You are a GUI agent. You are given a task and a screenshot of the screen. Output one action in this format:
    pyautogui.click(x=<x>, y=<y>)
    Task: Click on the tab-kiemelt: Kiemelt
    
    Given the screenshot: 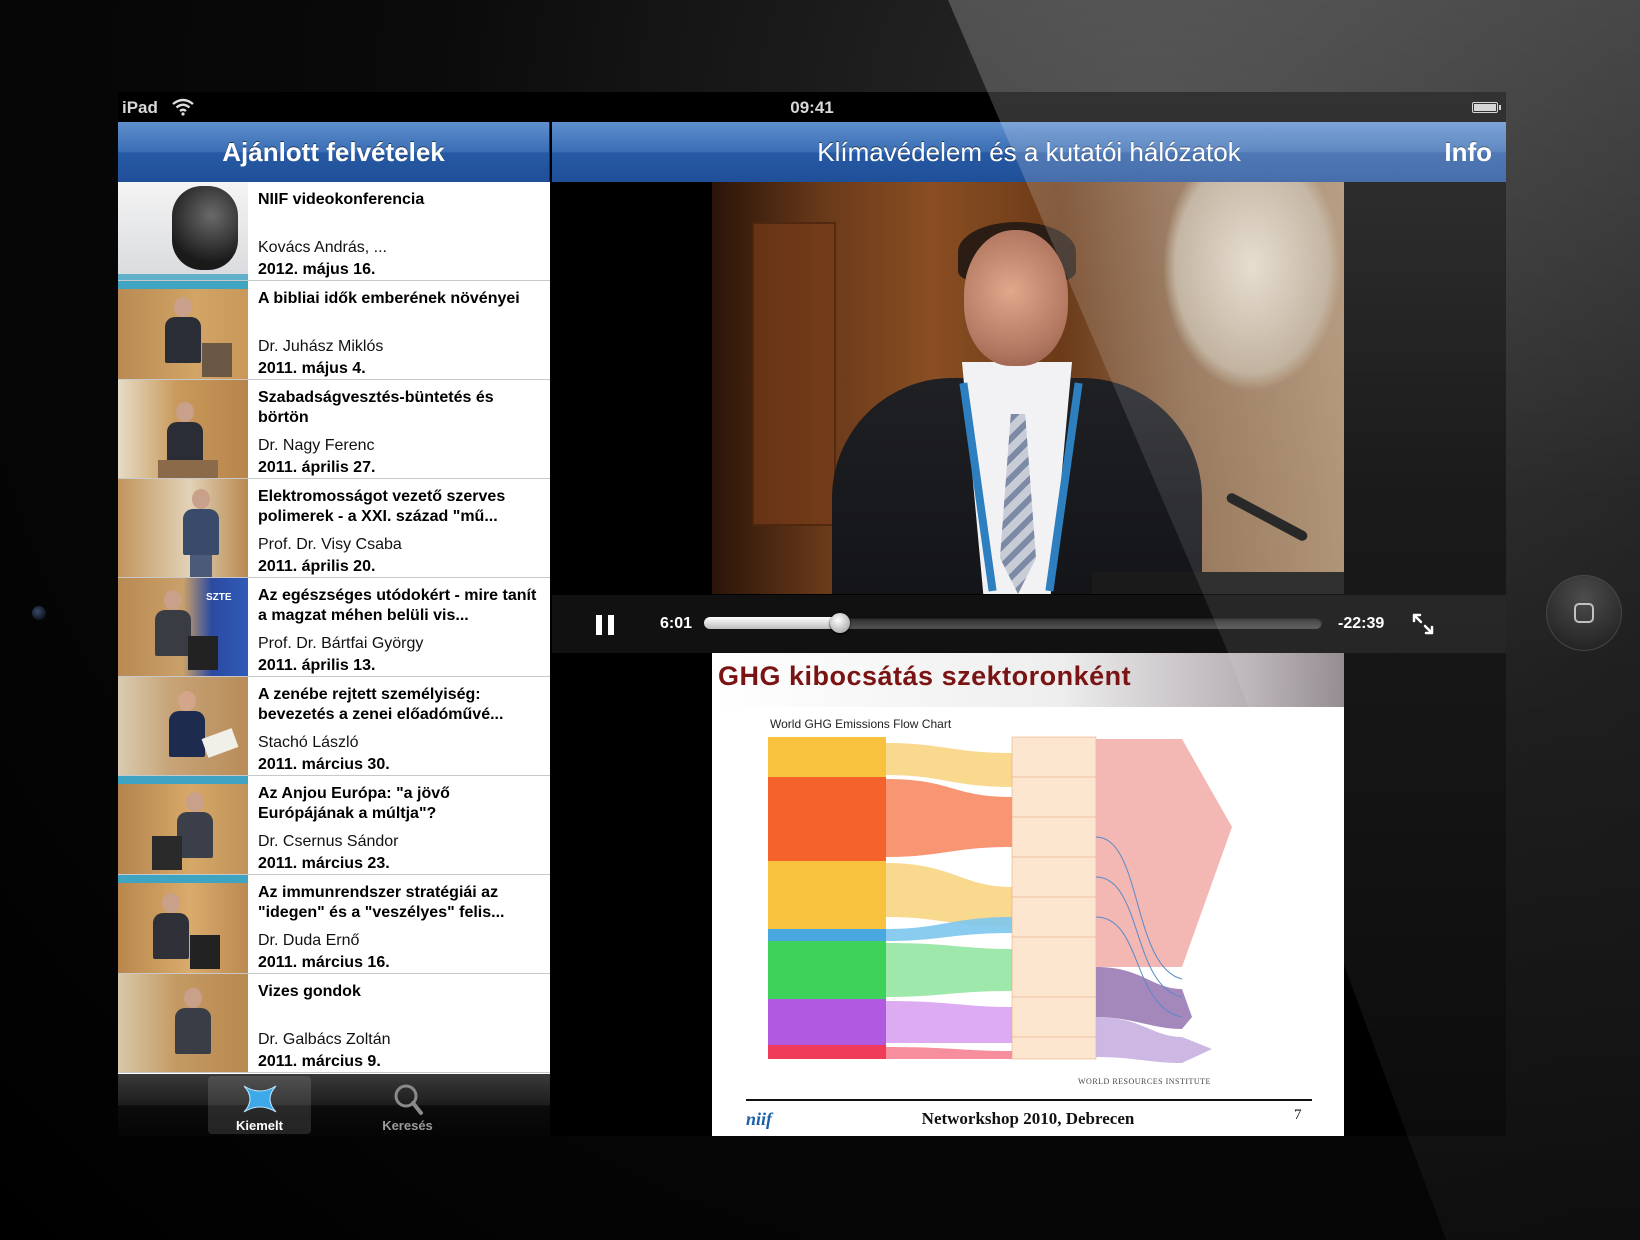 What is the action you would take?
    pyautogui.click(x=259, y=1105)
    